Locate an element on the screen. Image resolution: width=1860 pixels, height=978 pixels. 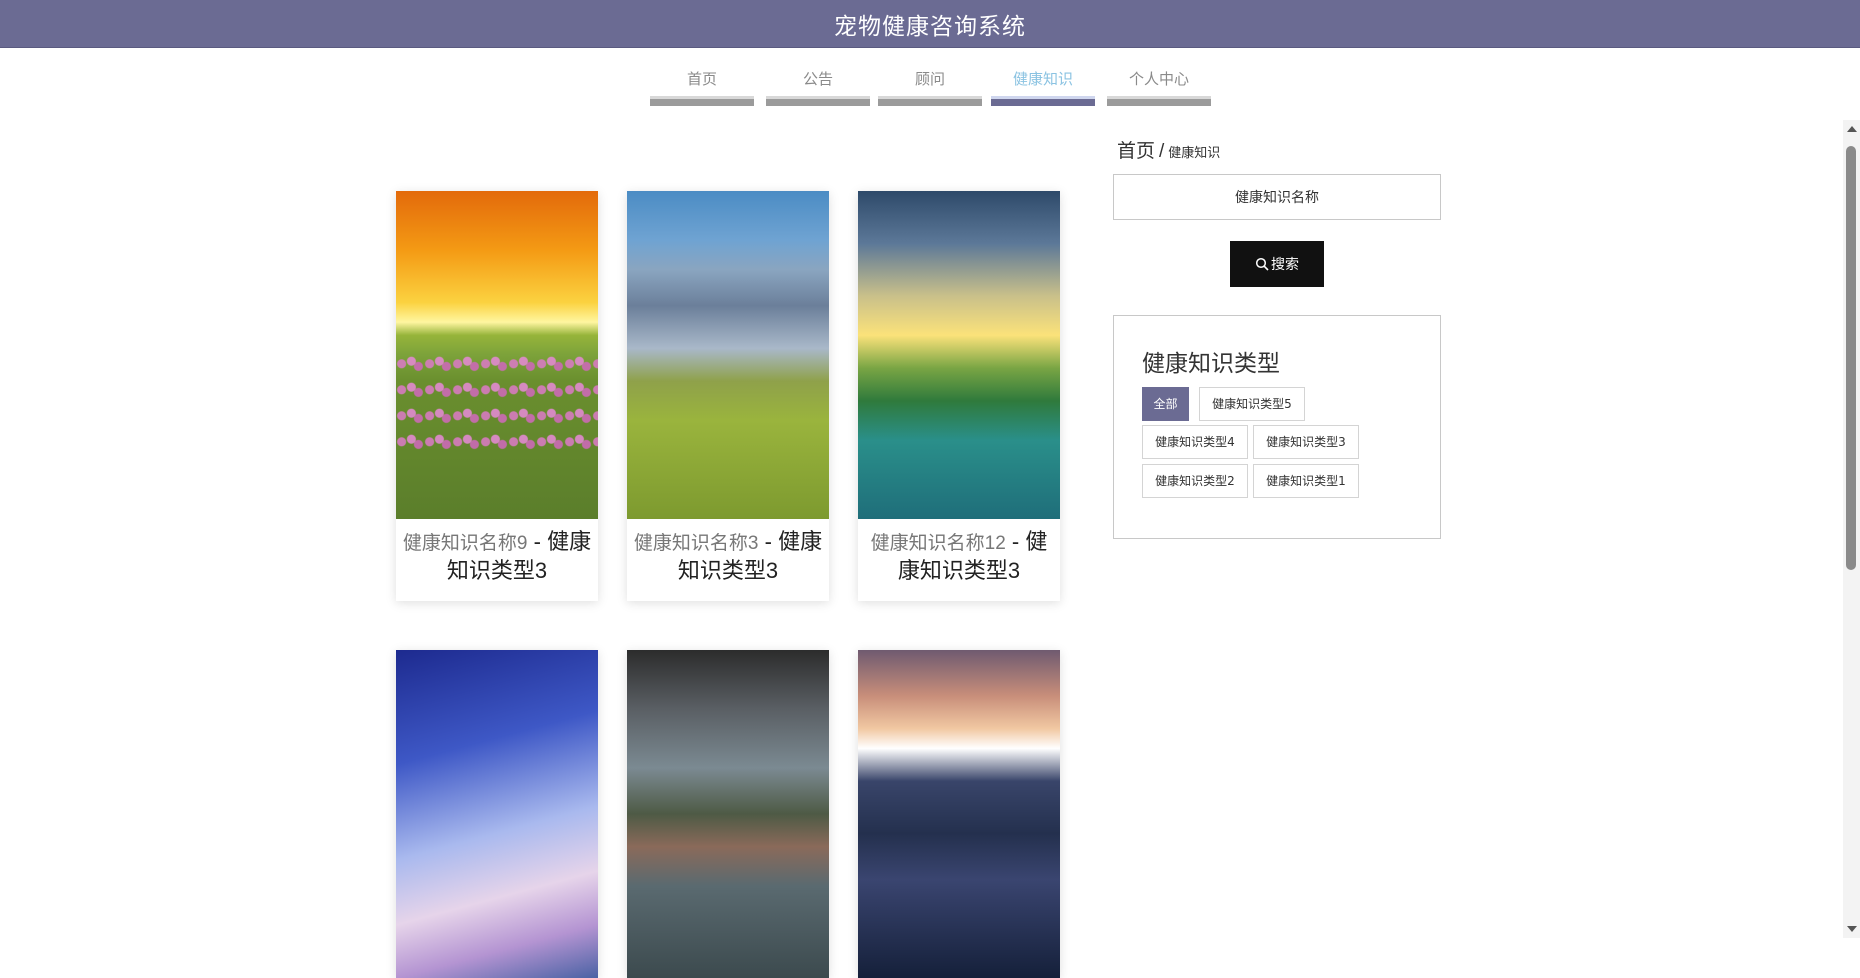
type-tag: 健康知识类型5 is located at coordinates (1252, 404).